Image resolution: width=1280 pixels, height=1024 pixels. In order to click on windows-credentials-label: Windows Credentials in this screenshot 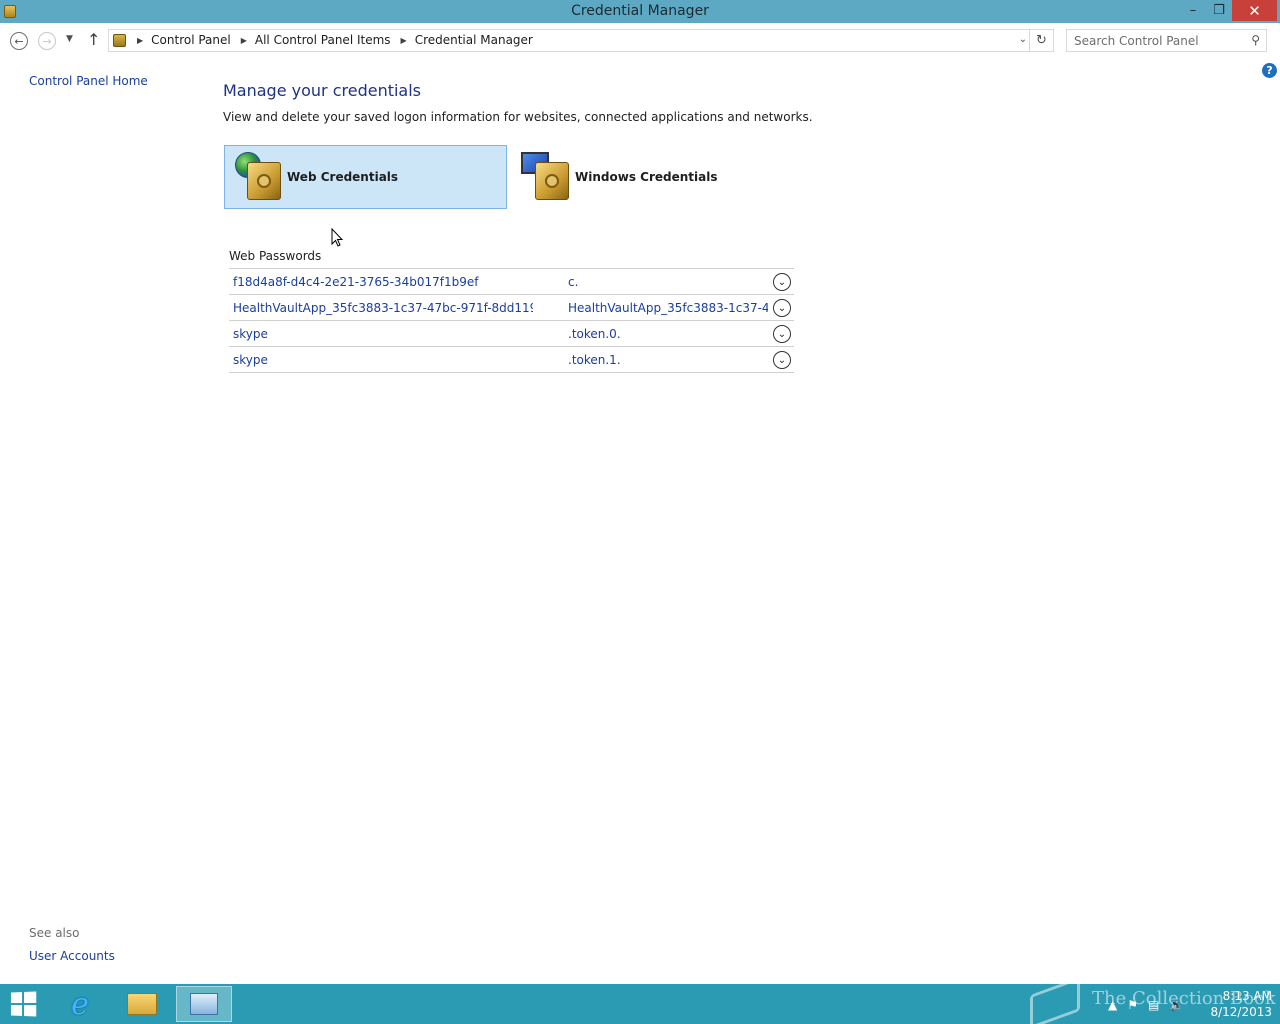, I will do `click(646, 177)`.